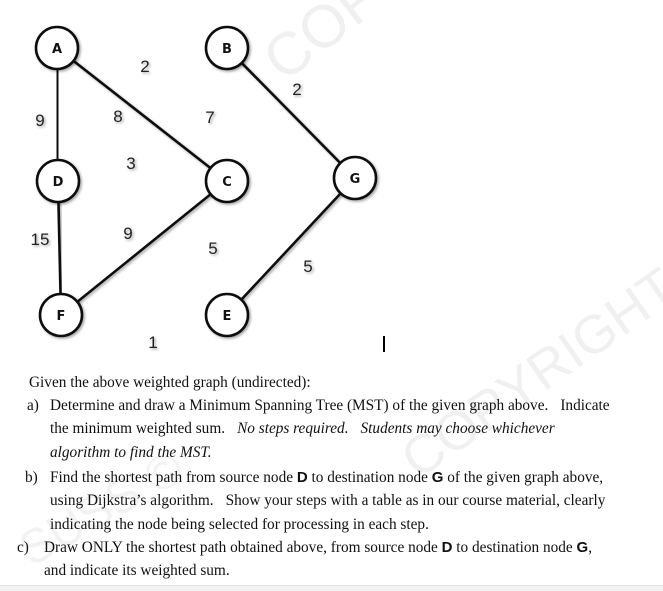 The image size is (663, 591). I want to click on edge-weight-F-E: 1, so click(152, 342).